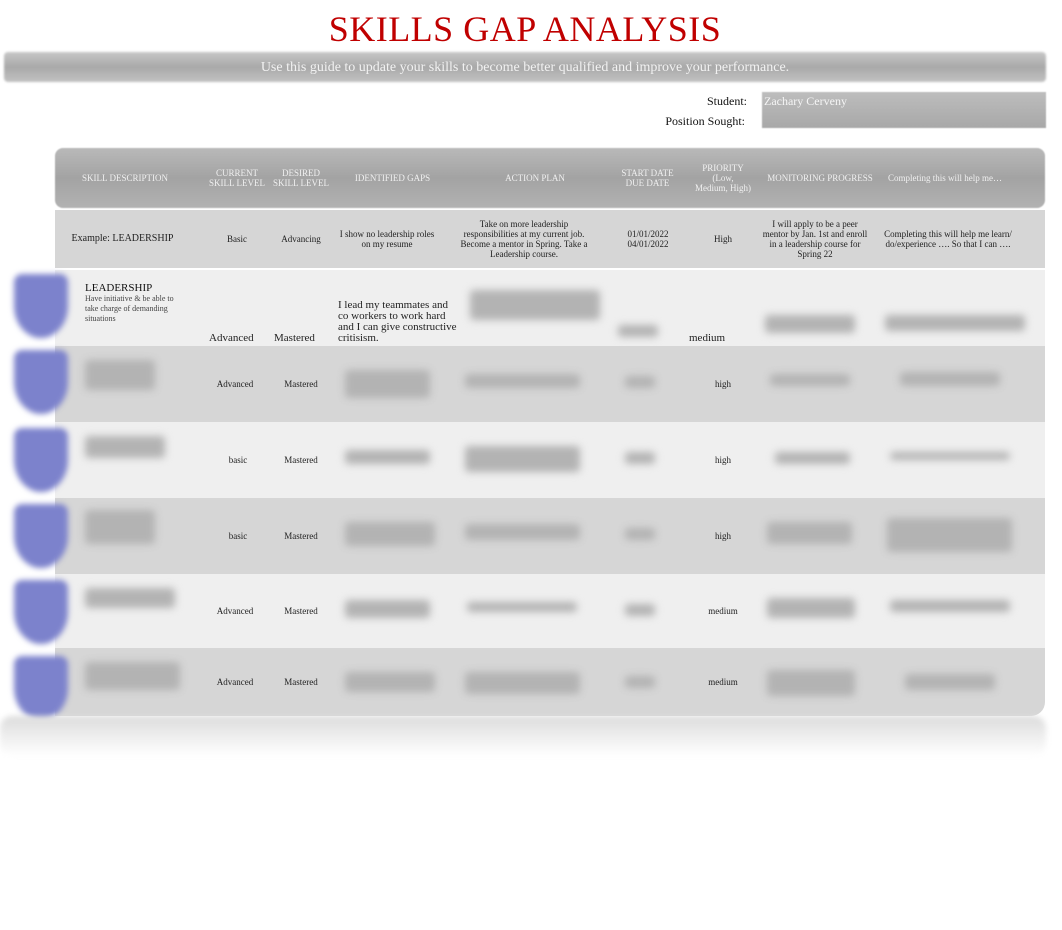  What do you see at coordinates (820, 178) in the screenshot?
I see `col-monitoring: MONITORING PROGRESS` at bounding box center [820, 178].